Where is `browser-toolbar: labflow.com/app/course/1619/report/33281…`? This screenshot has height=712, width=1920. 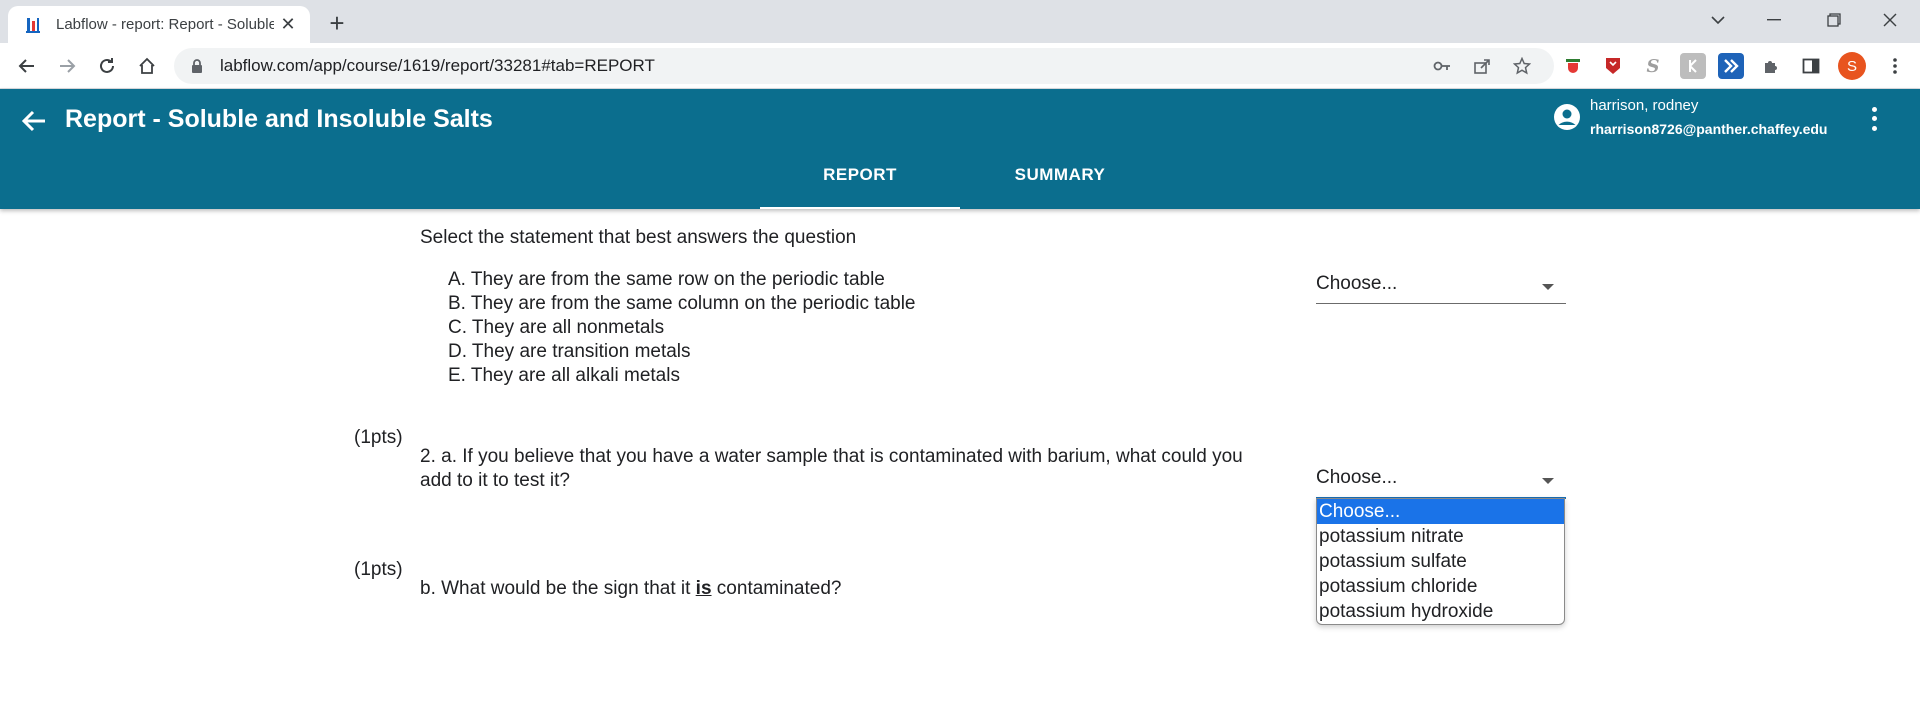
browser-toolbar: labflow.com/app/course/1619/report/33281… is located at coordinates (960, 66).